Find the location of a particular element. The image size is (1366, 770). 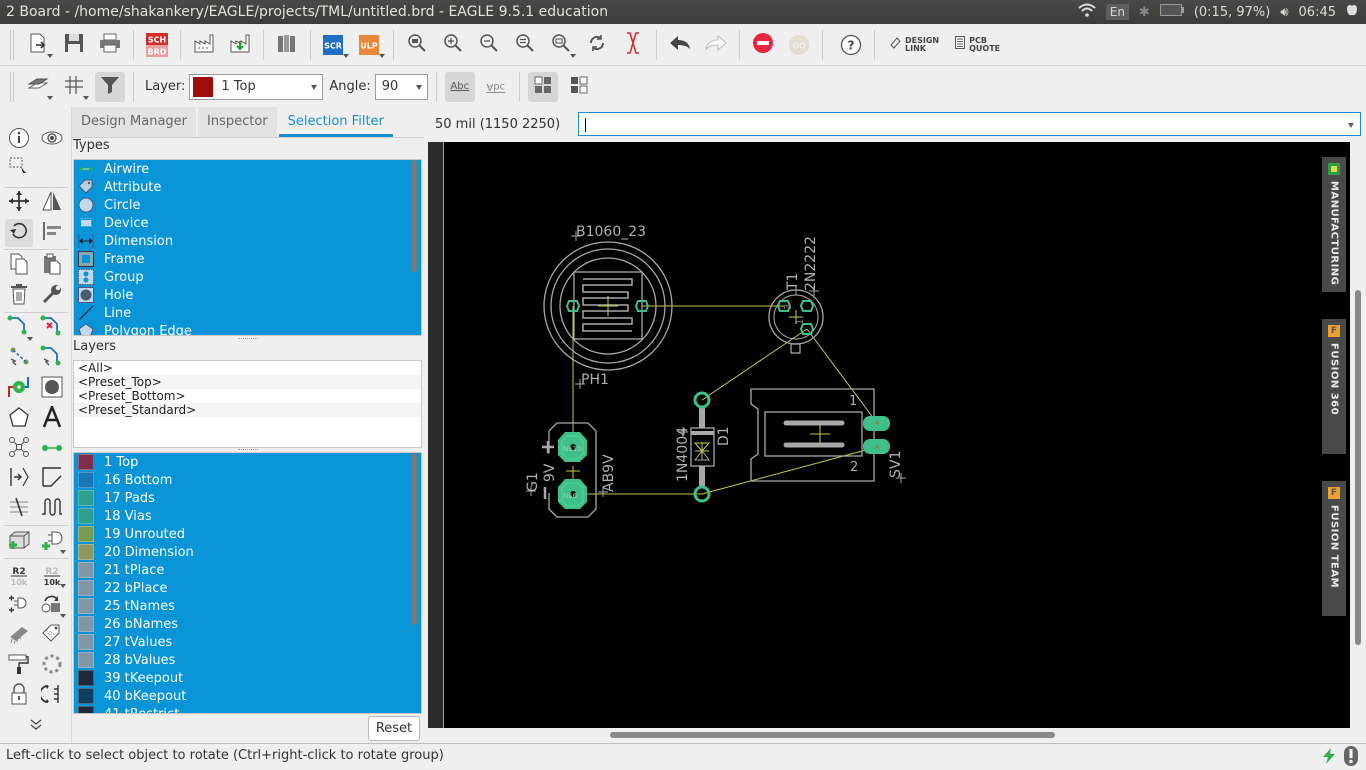

type-filter-item: Hole is located at coordinates (247, 295).